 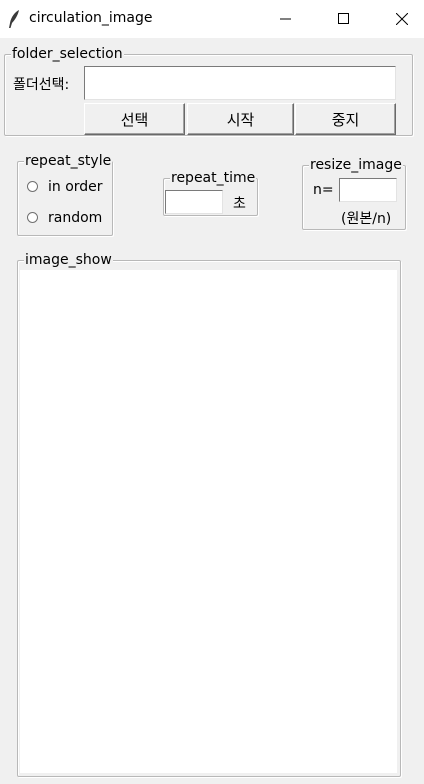 I want to click on random-radio, so click(x=32, y=217).